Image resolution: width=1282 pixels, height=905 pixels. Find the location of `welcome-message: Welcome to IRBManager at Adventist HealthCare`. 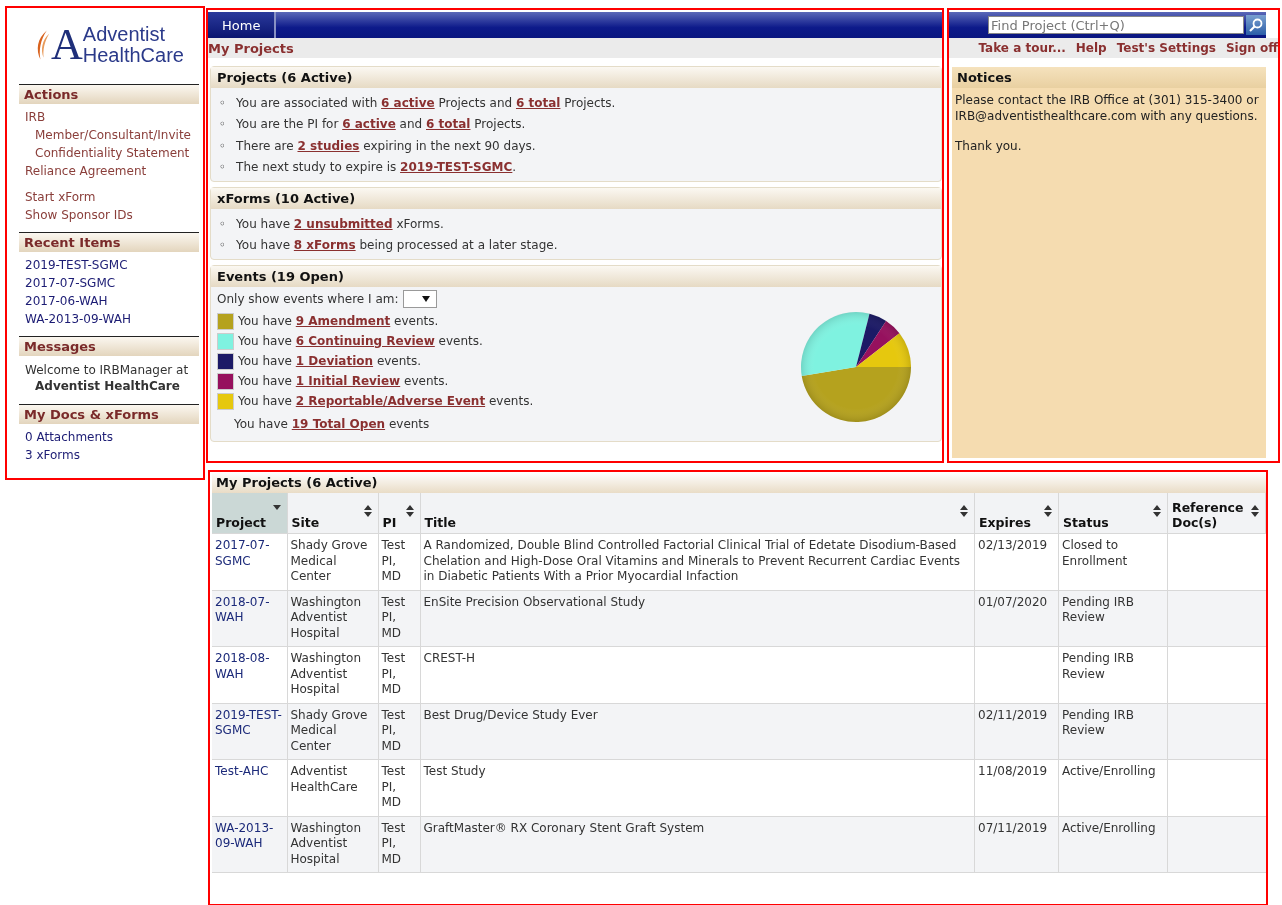

welcome-message: Welcome to IRBManager at Adventist HealthCare is located at coordinates (107, 378).